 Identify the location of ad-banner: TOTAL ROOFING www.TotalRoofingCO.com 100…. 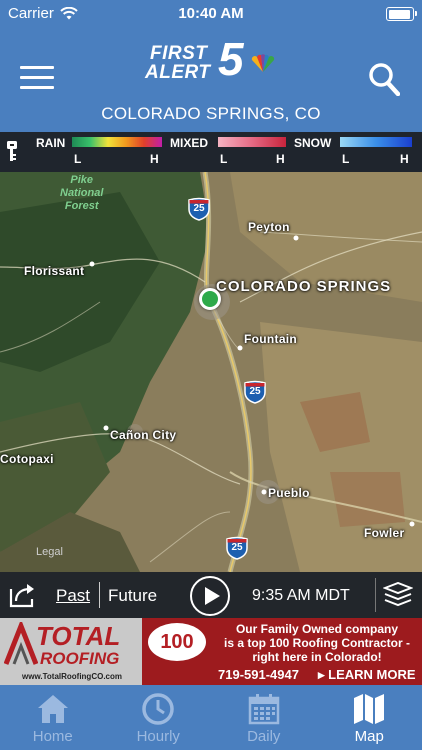
(211, 651).